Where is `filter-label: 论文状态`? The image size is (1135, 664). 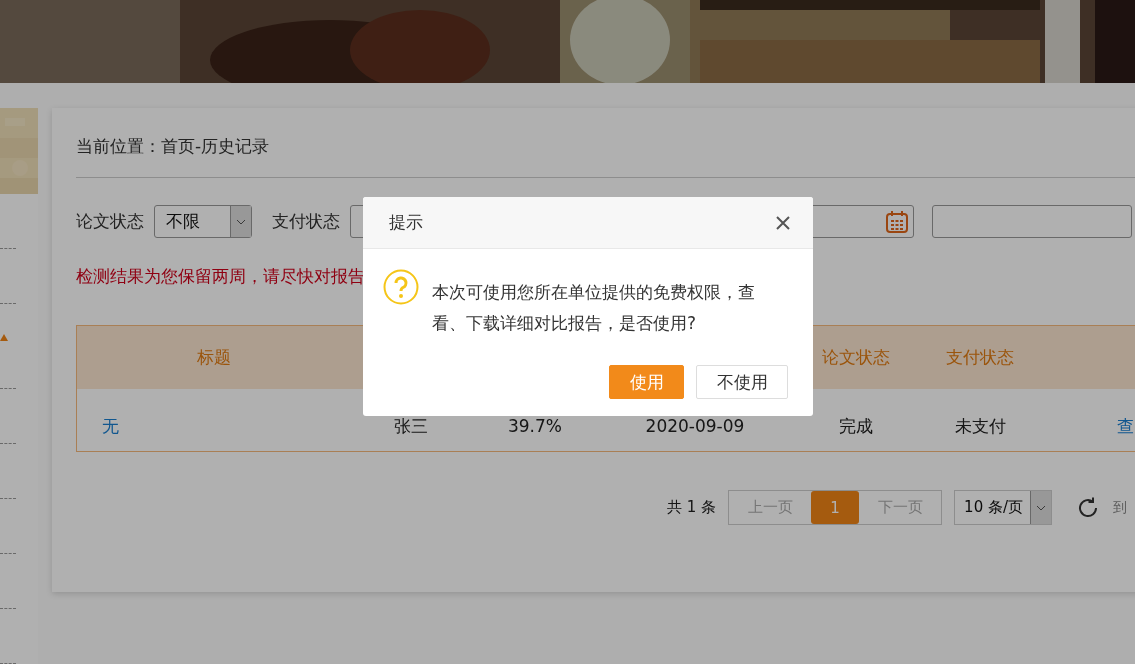 filter-label: 论文状态 is located at coordinates (110, 221).